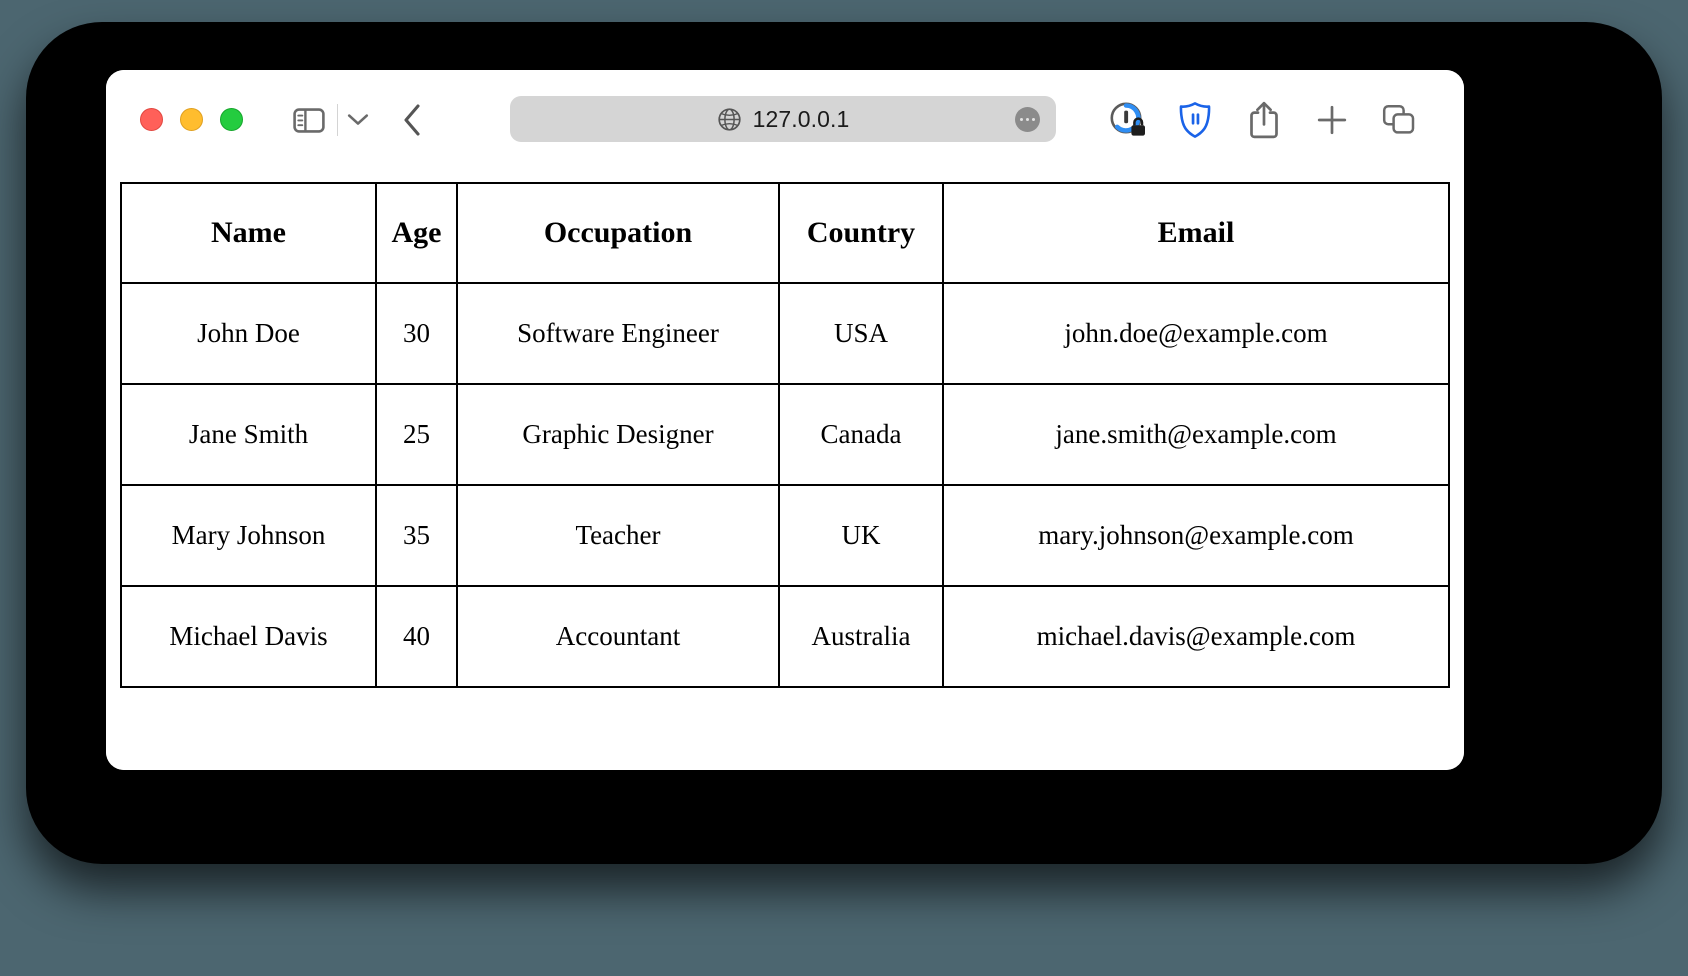 The width and height of the screenshot is (1688, 976). Describe the element at coordinates (416, 535) in the screenshot. I see `cell-age: 35` at that location.